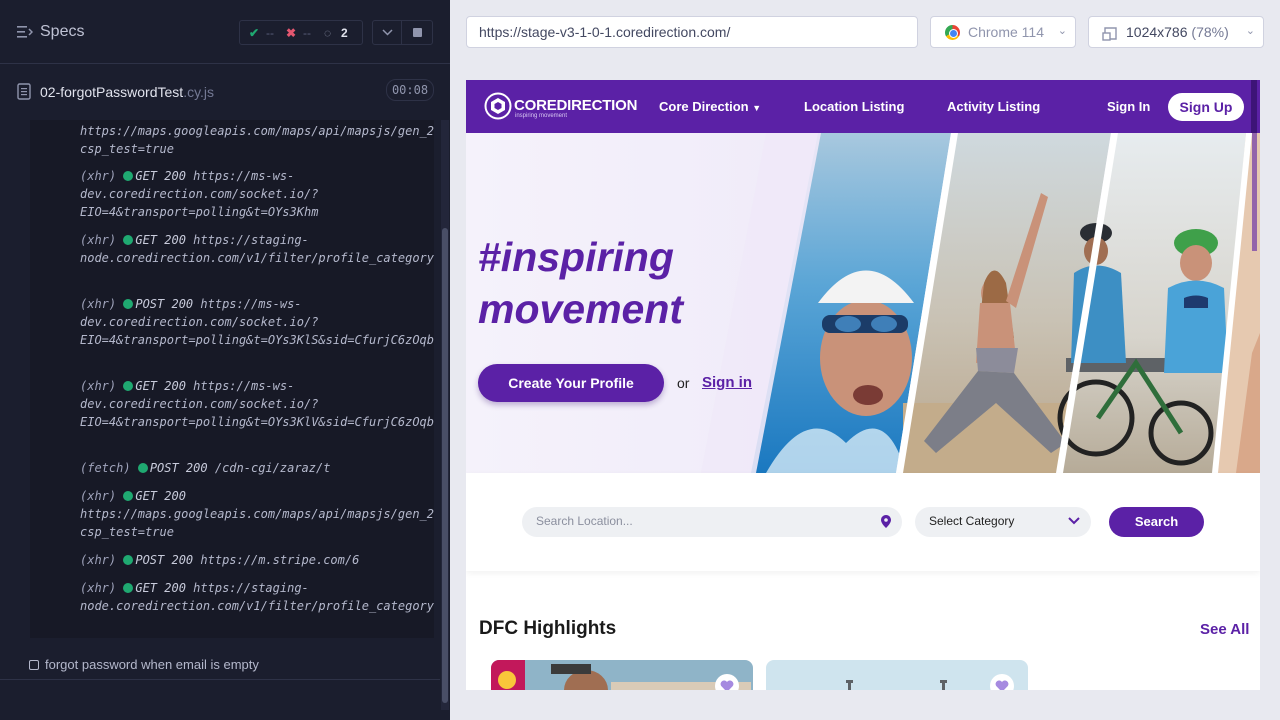  Describe the element at coordinates (704, 106) in the screenshot. I see `nav-core-direction-label: Core Direction` at that location.